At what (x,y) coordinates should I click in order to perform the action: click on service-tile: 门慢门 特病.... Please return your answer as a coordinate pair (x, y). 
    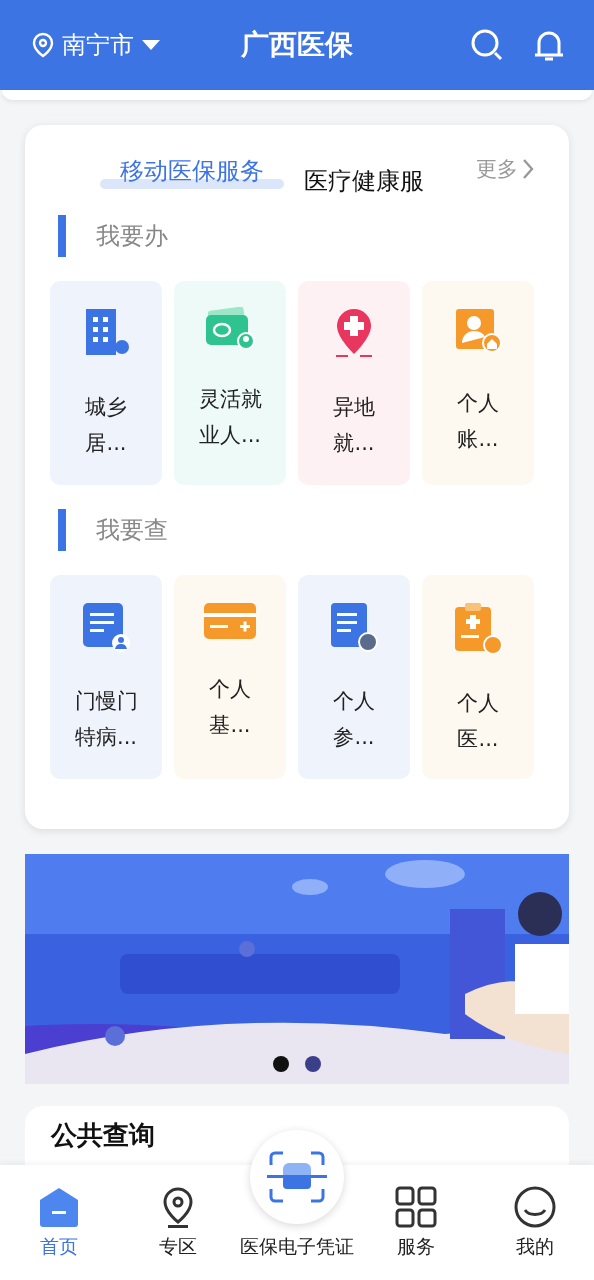
    Looking at the image, I should click on (106, 677).